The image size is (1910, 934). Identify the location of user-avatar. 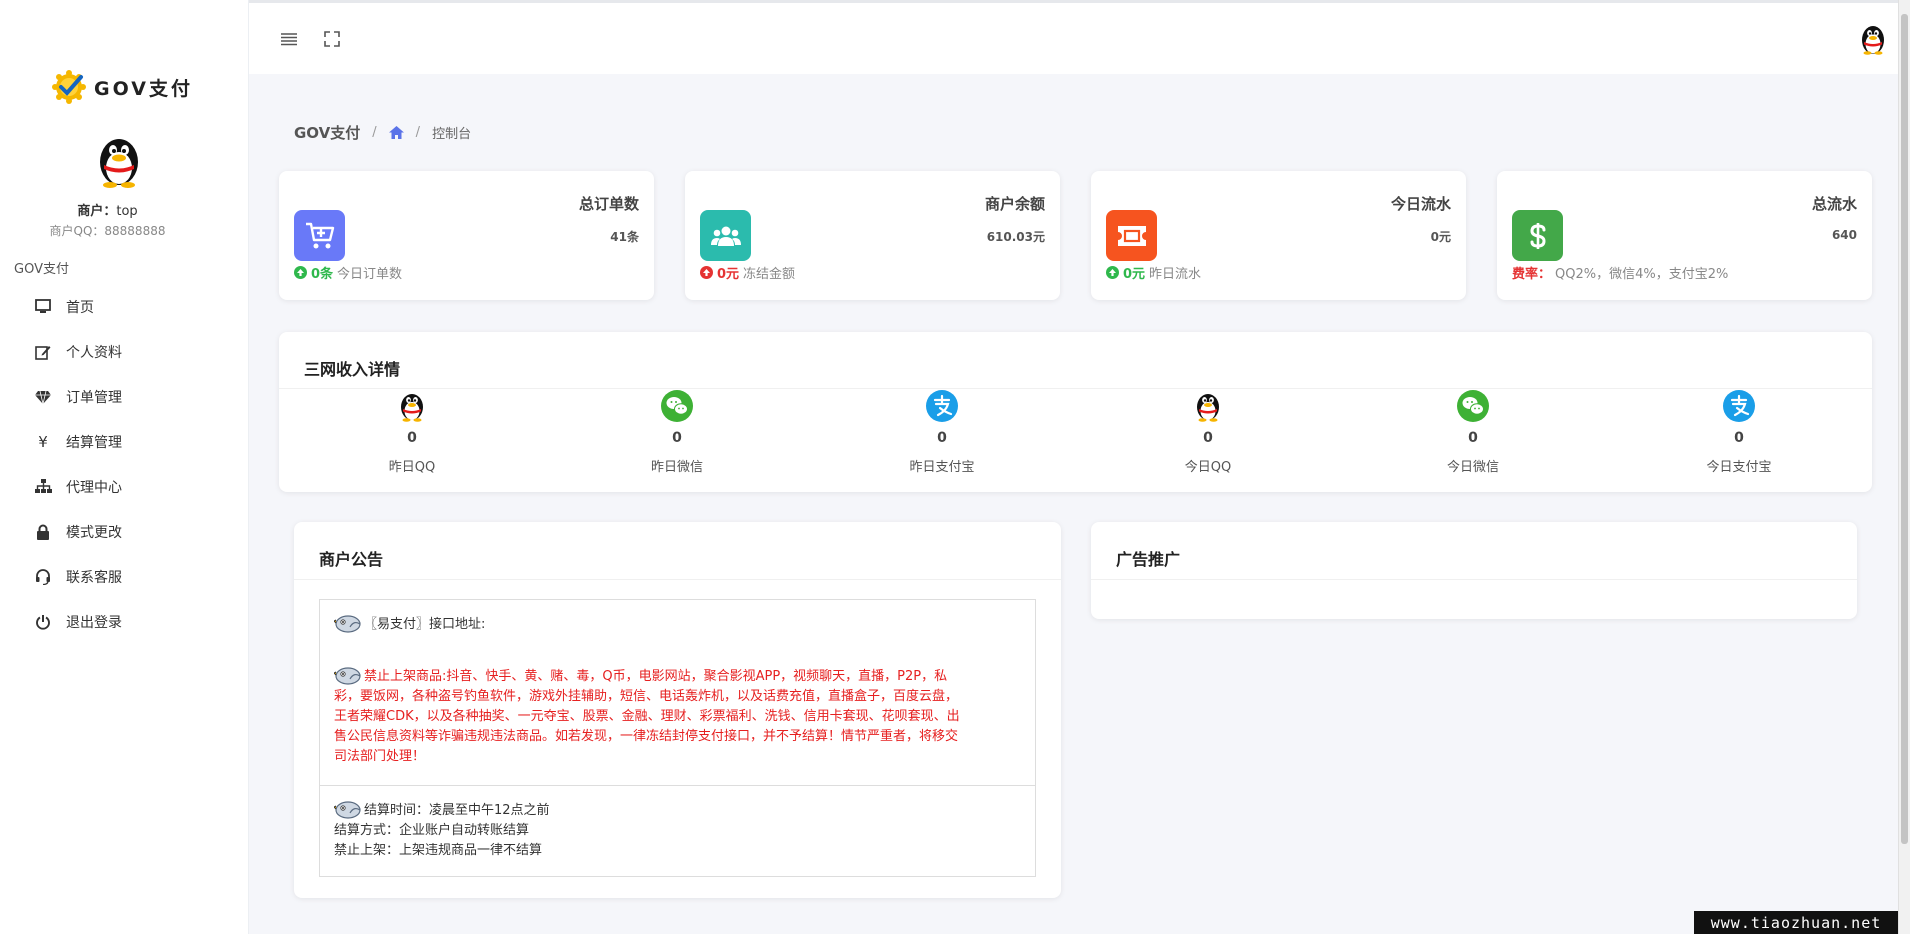
(1873, 39).